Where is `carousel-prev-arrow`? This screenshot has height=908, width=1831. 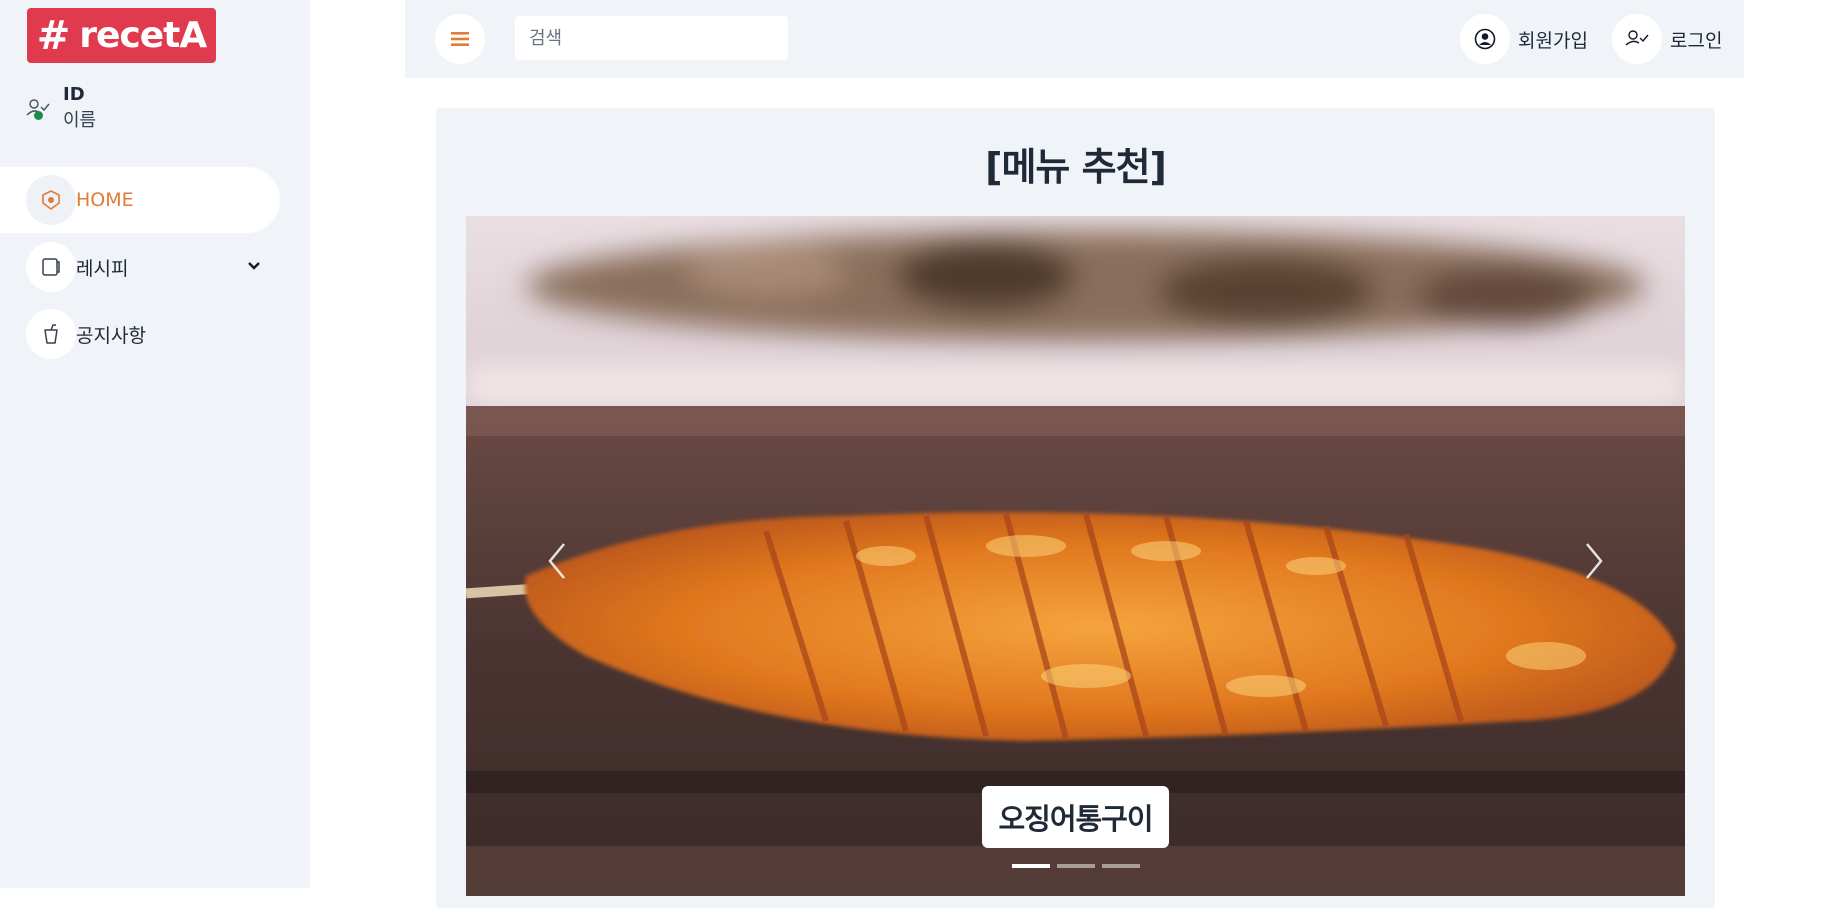 carousel-prev-arrow is located at coordinates (558, 561).